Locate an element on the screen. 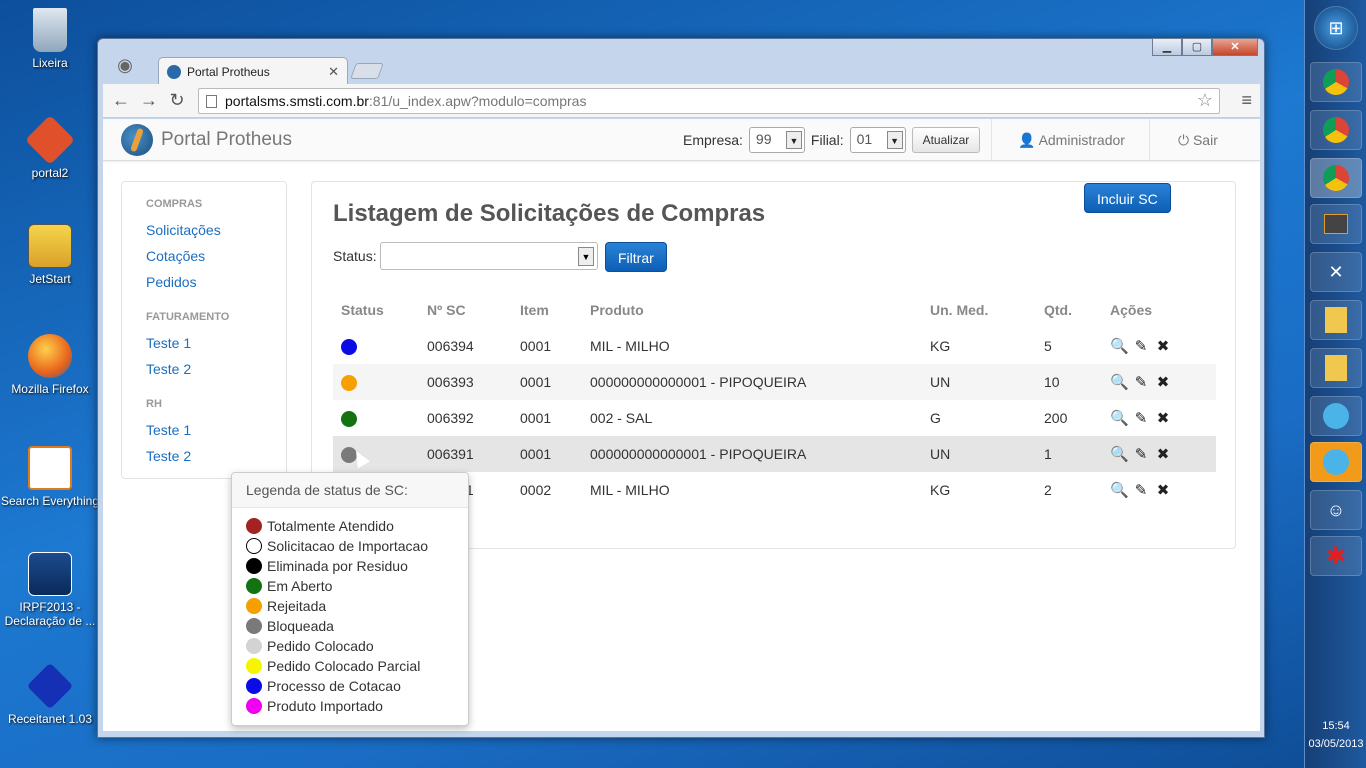 The height and width of the screenshot is (768, 1366). sidebar-item-pedidos: Pedidos is located at coordinates (171, 282).